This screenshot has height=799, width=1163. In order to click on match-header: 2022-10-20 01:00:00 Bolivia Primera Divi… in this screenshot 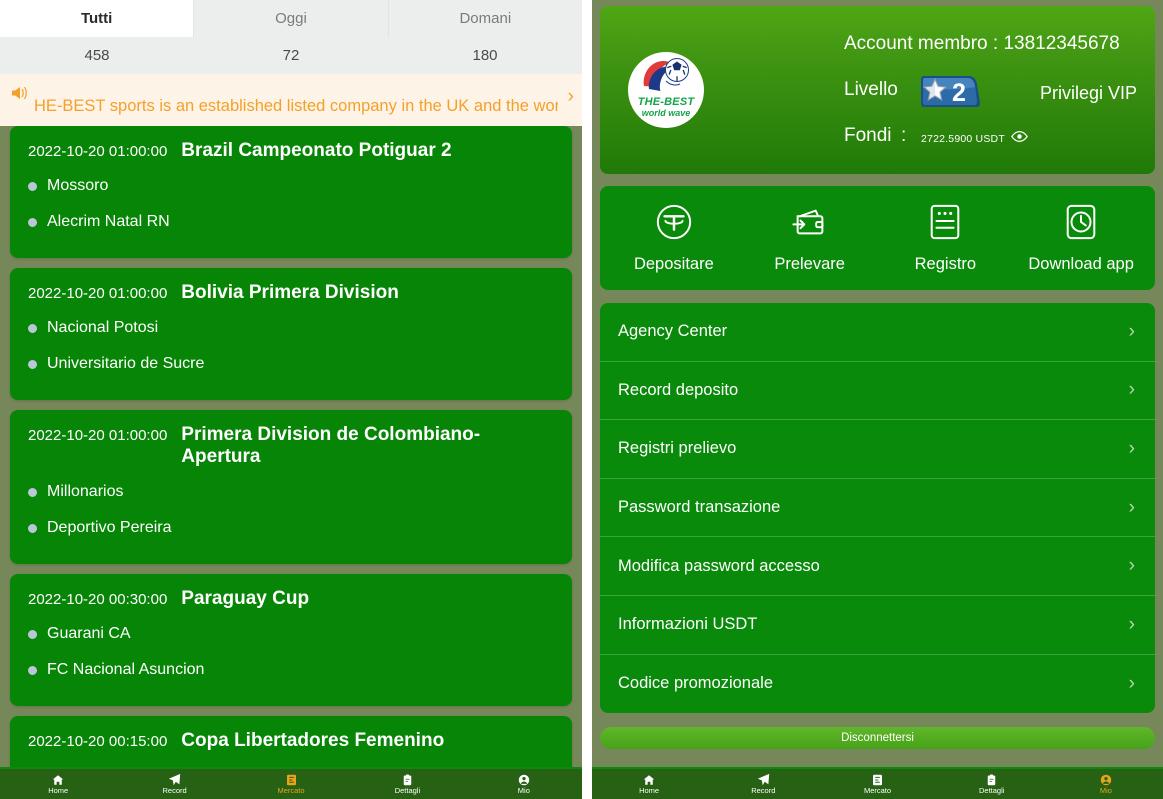, I will do `click(291, 293)`.